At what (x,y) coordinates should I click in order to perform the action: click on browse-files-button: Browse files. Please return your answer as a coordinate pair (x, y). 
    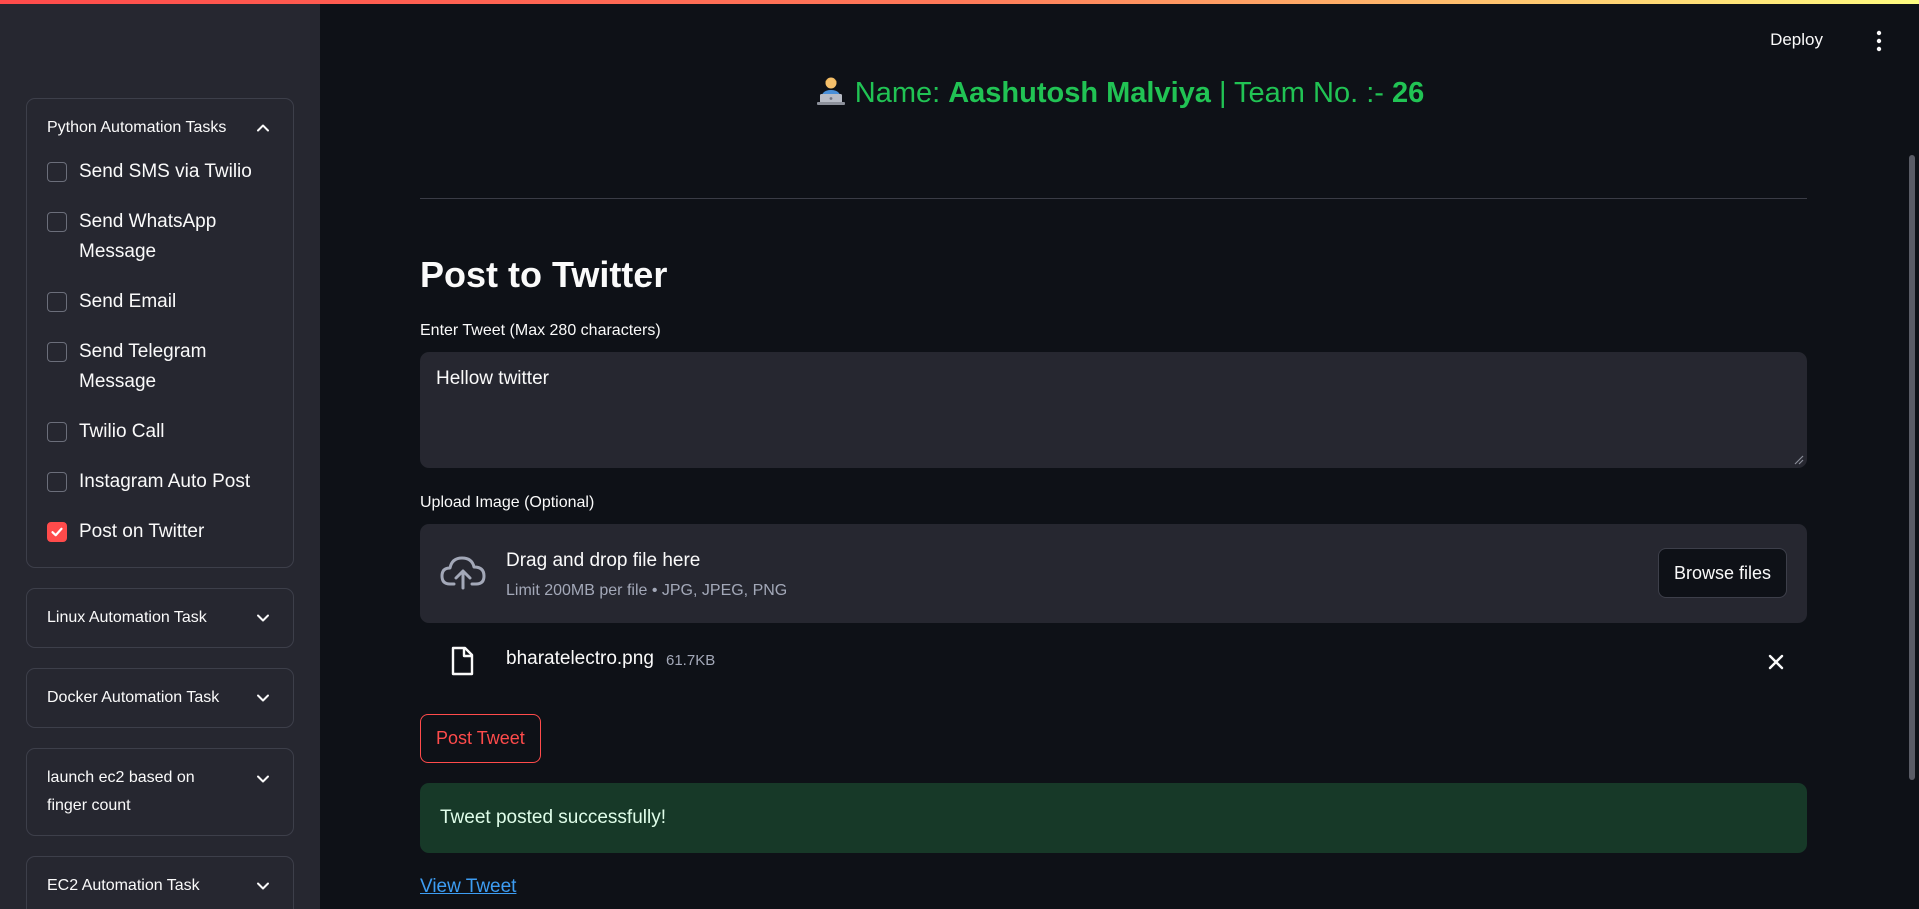
    Looking at the image, I should click on (1722, 573).